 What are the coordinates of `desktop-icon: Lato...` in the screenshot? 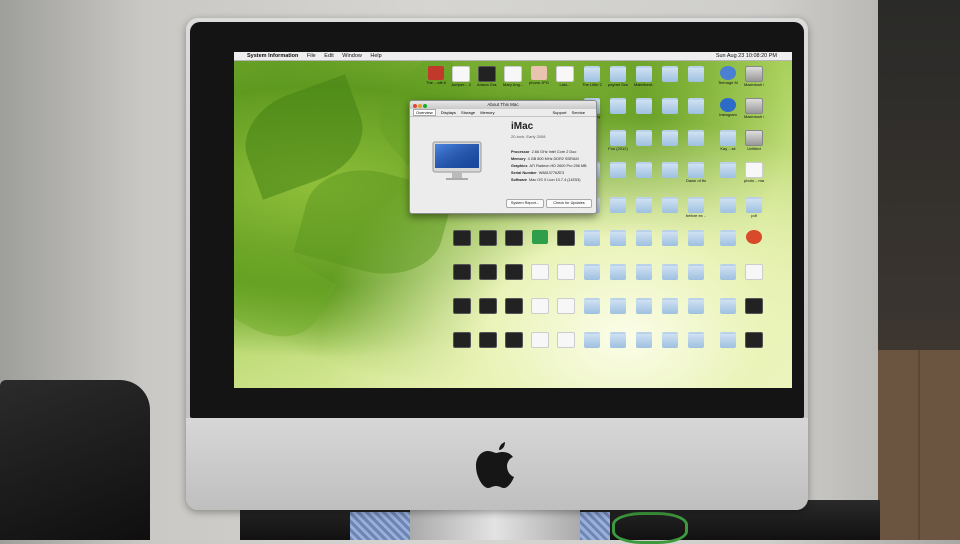 It's located at (565, 76).